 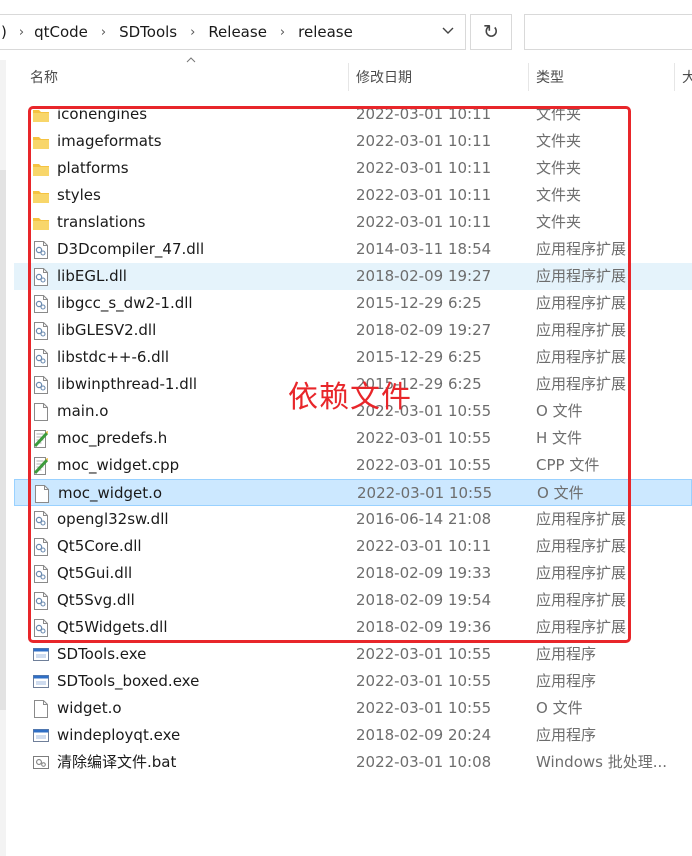 I want to click on file-row: iconengines 2022-03-01 10:11 文件夹, so click(x=353, y=114).